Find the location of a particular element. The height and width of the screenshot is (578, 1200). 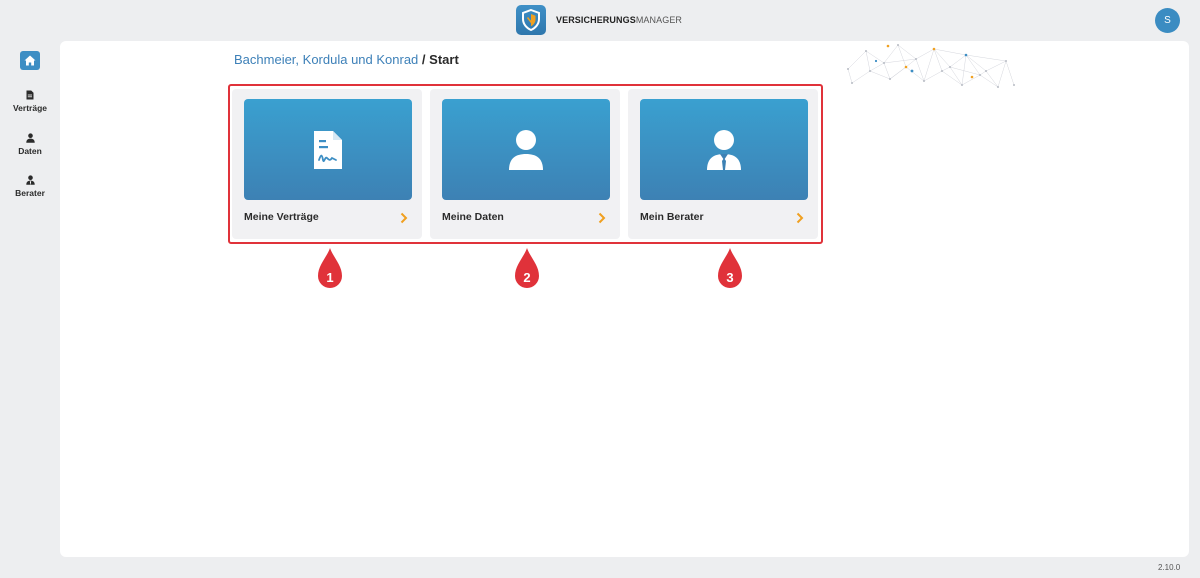

network-decoration is located at coordinates (931, 66).